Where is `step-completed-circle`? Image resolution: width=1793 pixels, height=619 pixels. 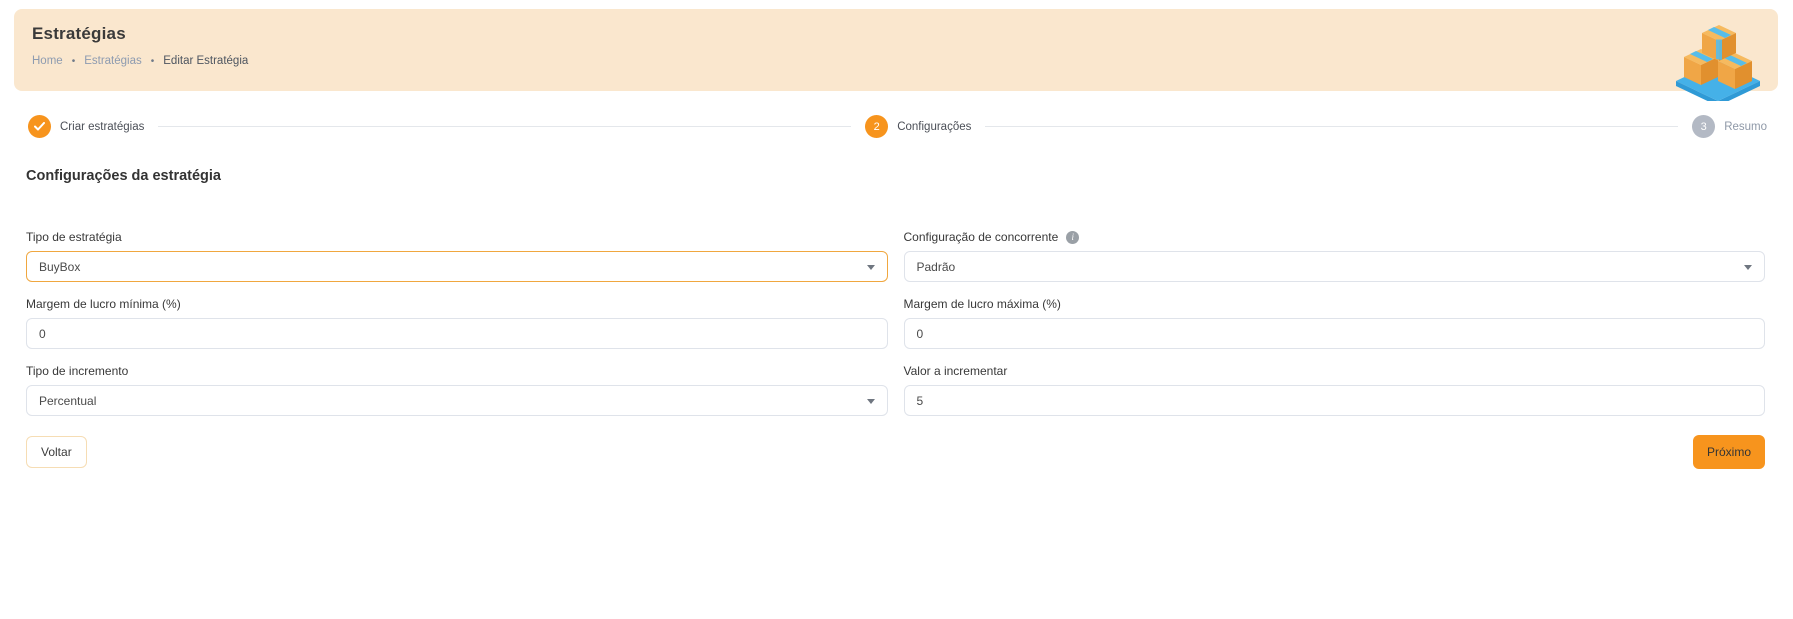
step-completed-circle is located at coordinates (39, 126).